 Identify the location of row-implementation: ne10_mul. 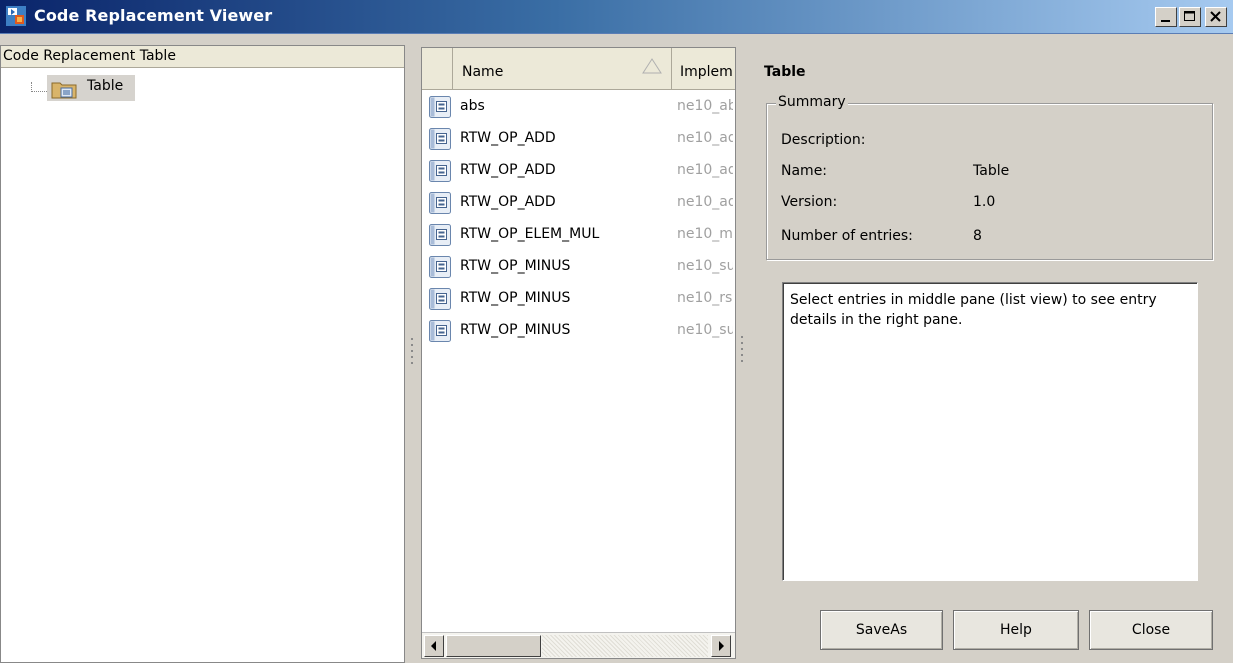
(705, 234).